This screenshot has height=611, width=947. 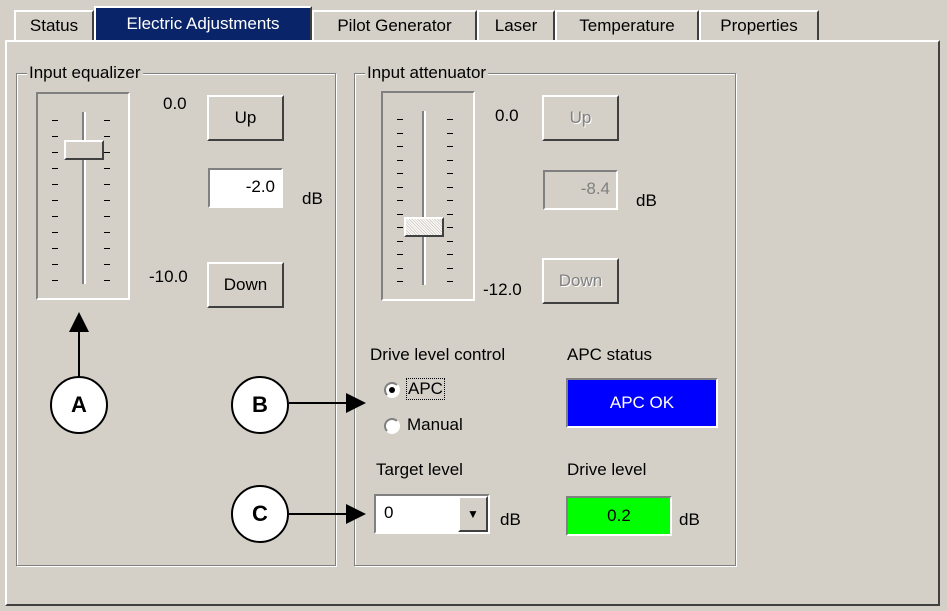 What do you see at coordinates (79, 405) in the screenshot?
I see `callout-a: A` at bounding box center [79, 405].